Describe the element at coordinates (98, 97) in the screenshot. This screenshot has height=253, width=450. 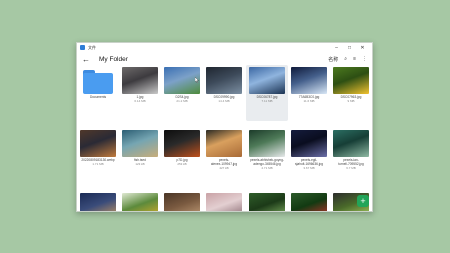
I see `file-name: Documents` at that location.